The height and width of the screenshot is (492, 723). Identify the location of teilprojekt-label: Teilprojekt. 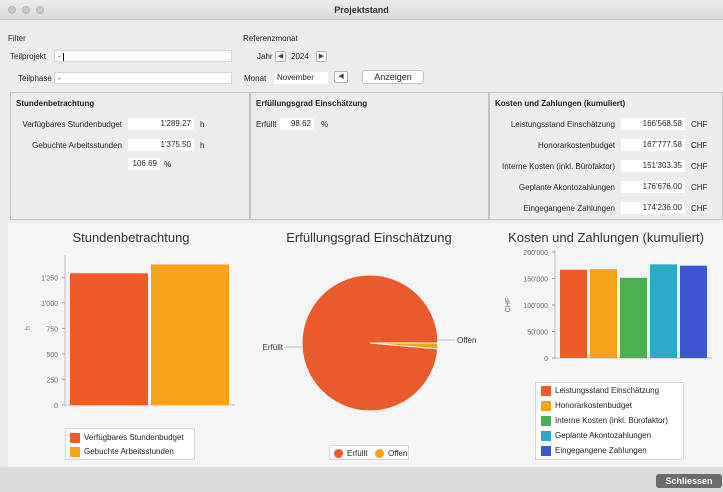
(28, 56).